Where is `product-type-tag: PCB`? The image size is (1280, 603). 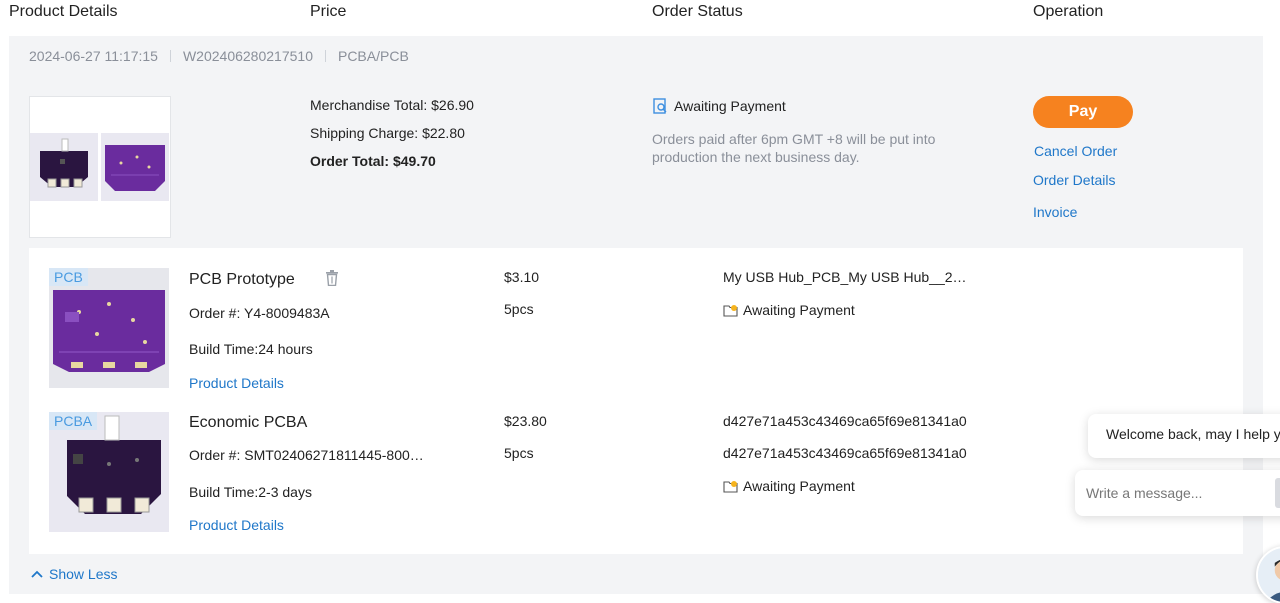 product-type-tag: PCB is located at coordinates (68, 277).